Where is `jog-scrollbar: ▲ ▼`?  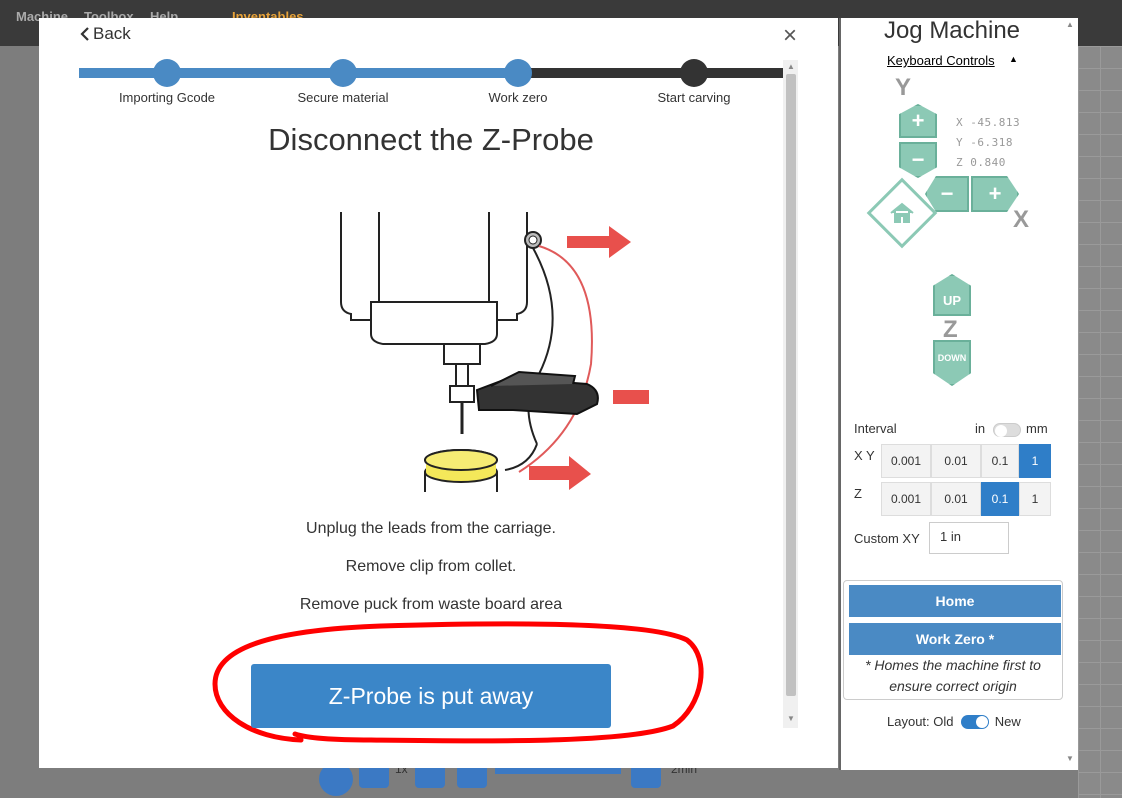
jog-scrollbar: ▲ ▼ is located at coordinates (1071, 394).